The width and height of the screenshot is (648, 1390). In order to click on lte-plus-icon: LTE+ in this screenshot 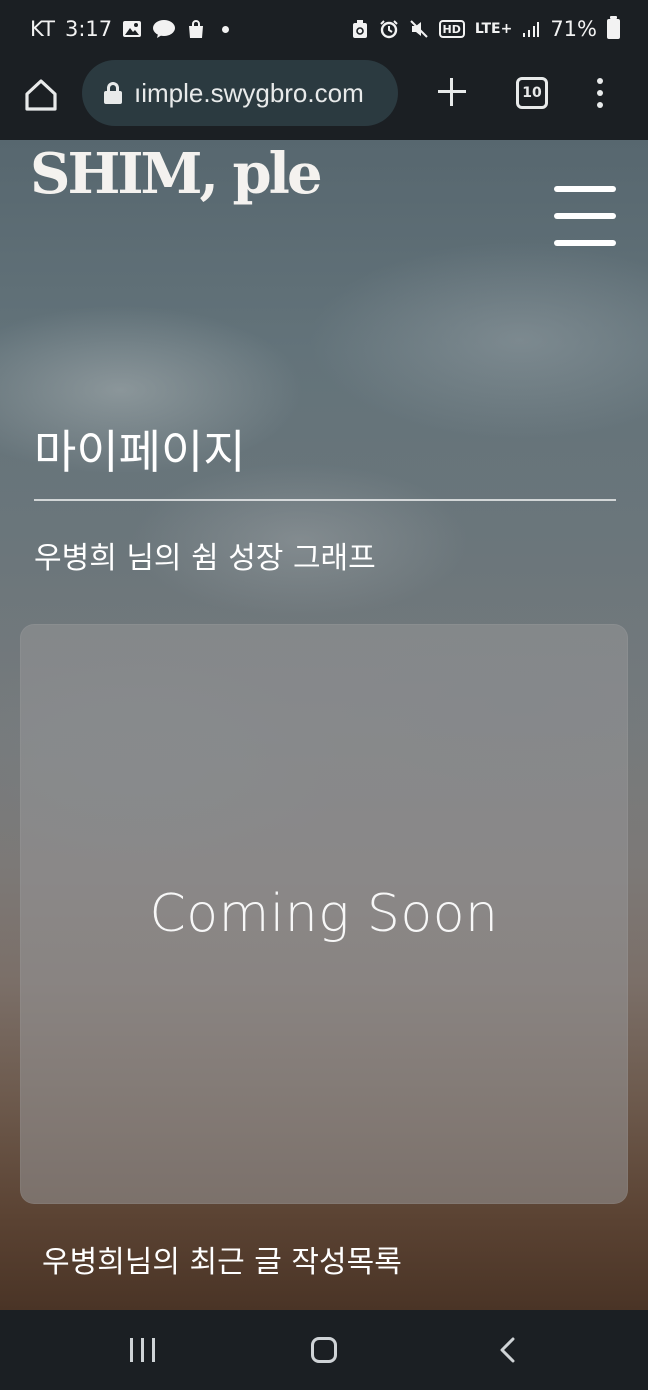, I will do `click(493, 29)`.